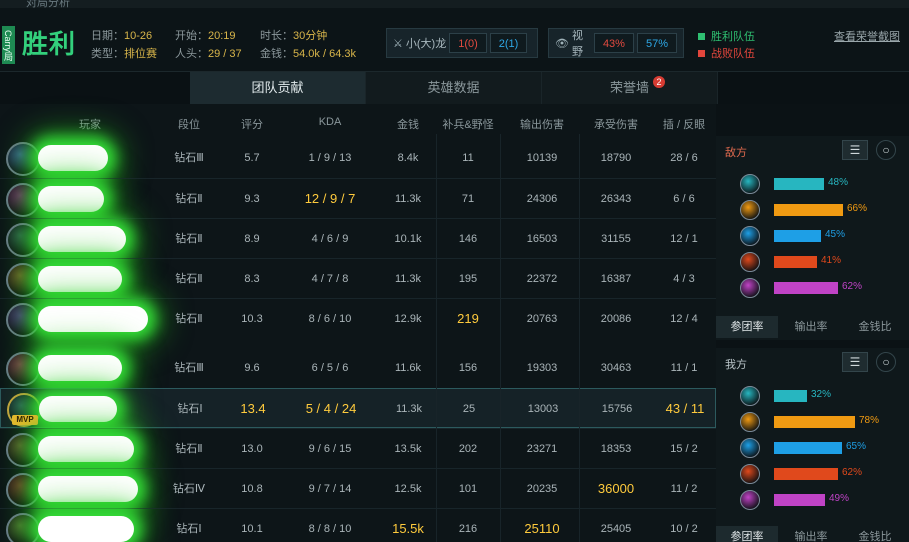  I want to click on ally-panel-tabs: 参团率 输出率 金钱比, so click(812, 534).